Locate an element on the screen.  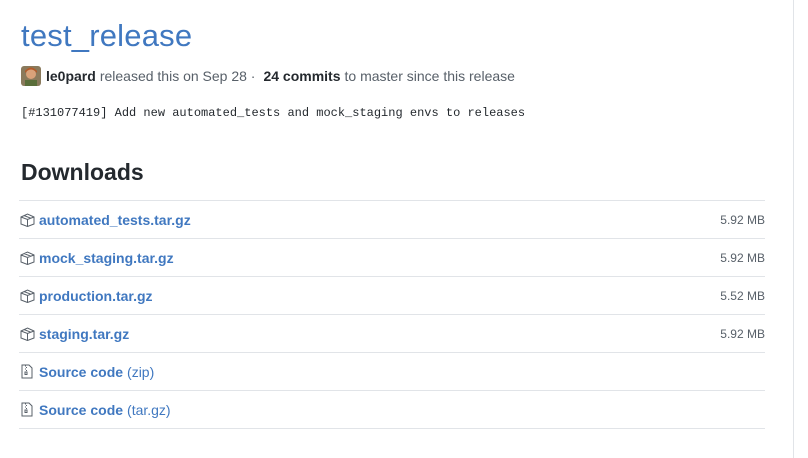
commits-suffix: to master since this release is located at coordinates (429, 76).